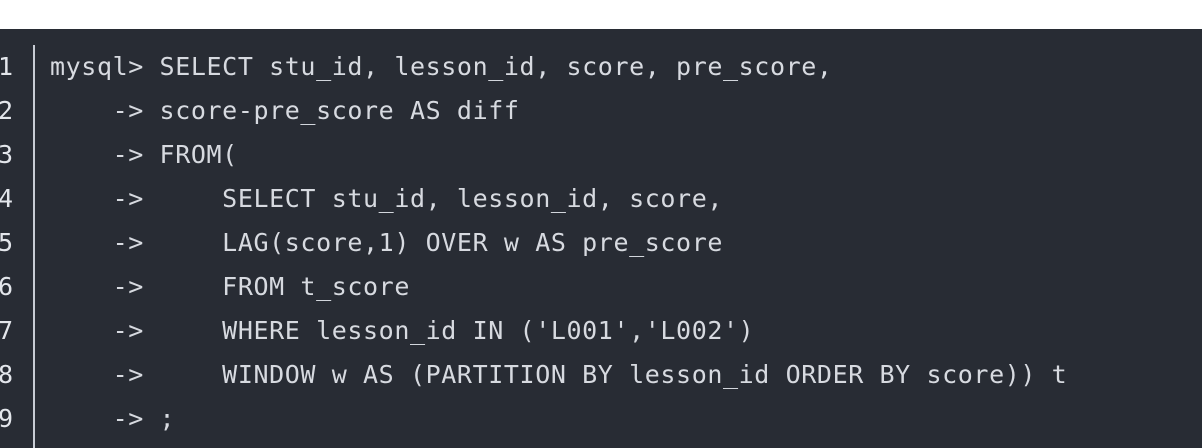 This screenshot has height=448, width=1202. Describe the element at coordinates (7, 198) in the screenshot. I see `line-number: 4` at that location.